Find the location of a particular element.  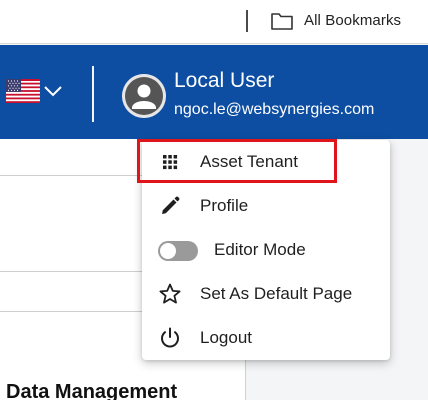

menu-item-asset-tenant: Asset Tenant is located at coordinates (266, 162).